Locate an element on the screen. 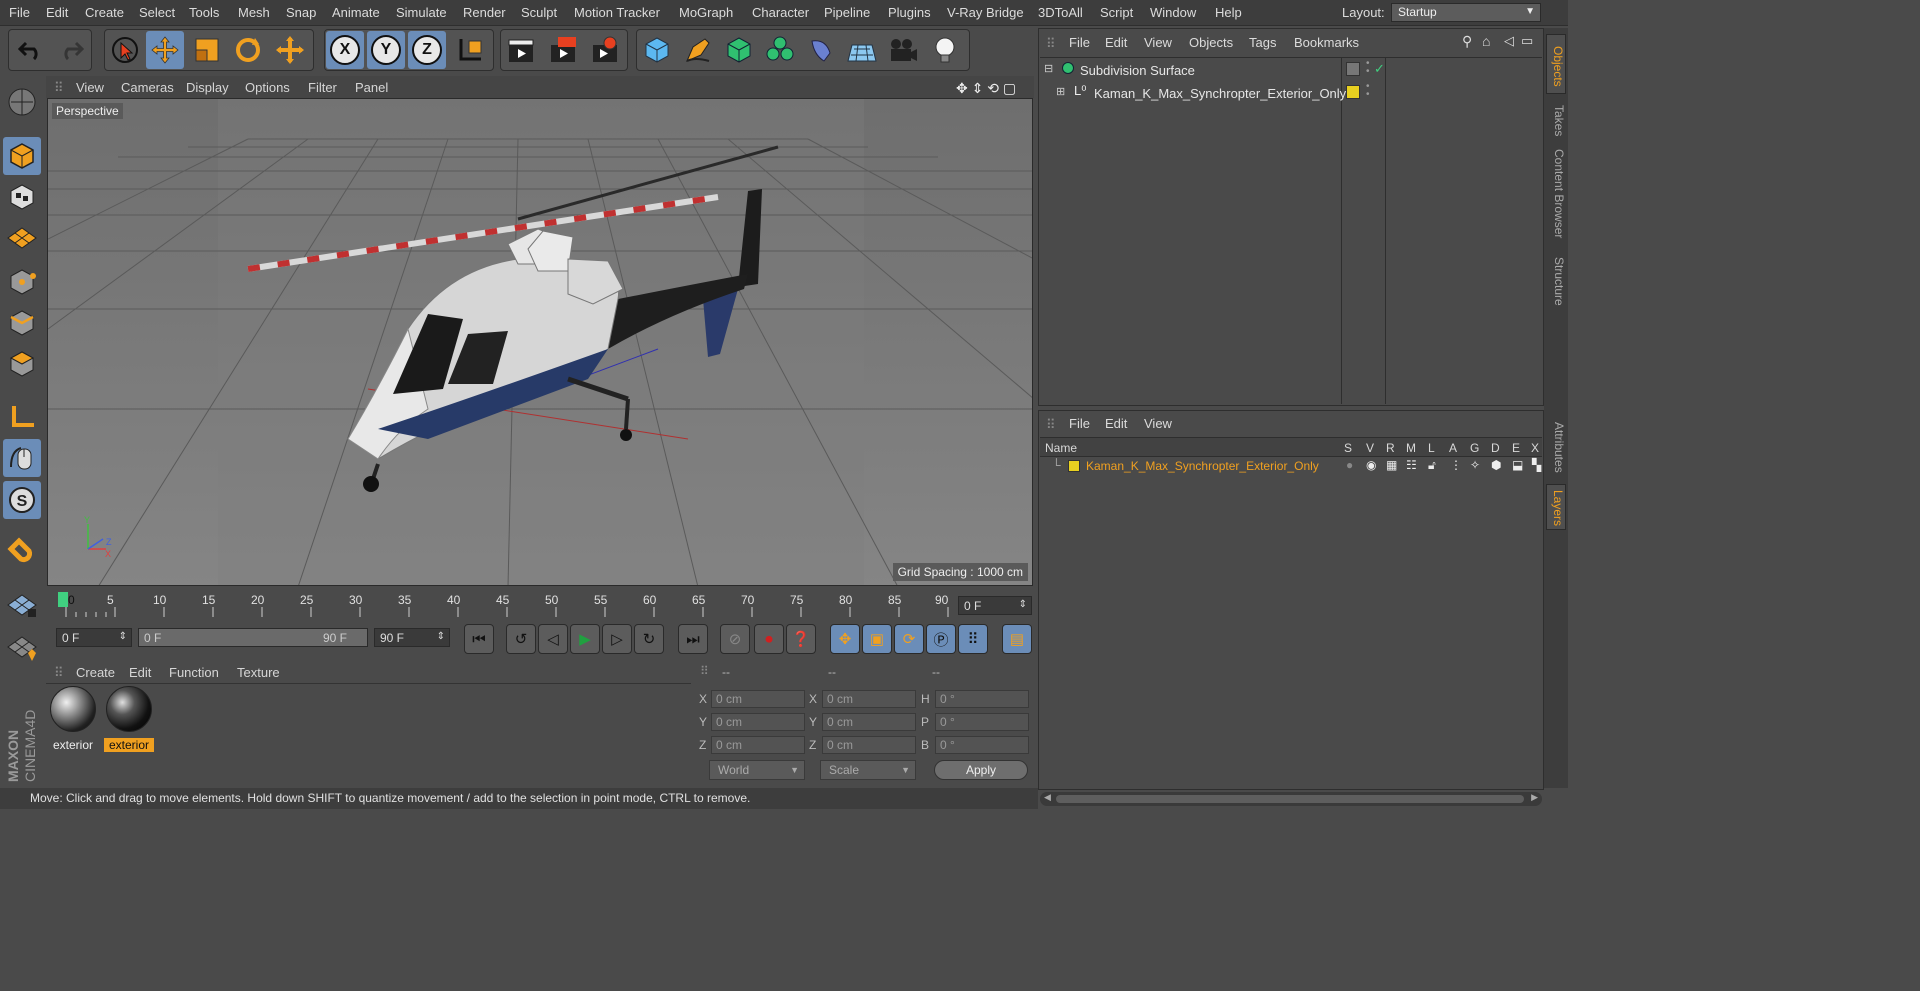 The height and width of the screenshot is (991, 1920). objects-menu-bookmarks: Bookmarks is located at coordinates (1326, 42).